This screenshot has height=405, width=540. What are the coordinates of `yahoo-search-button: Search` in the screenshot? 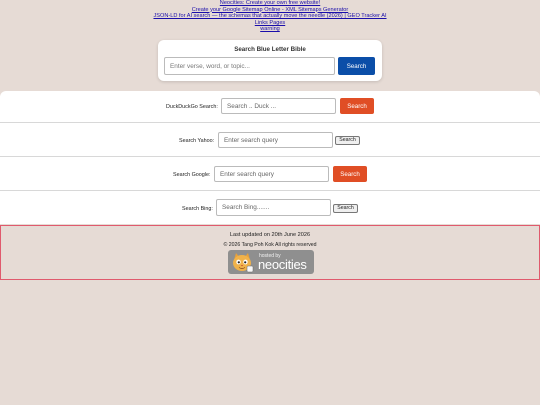 It's located at (347, 140).